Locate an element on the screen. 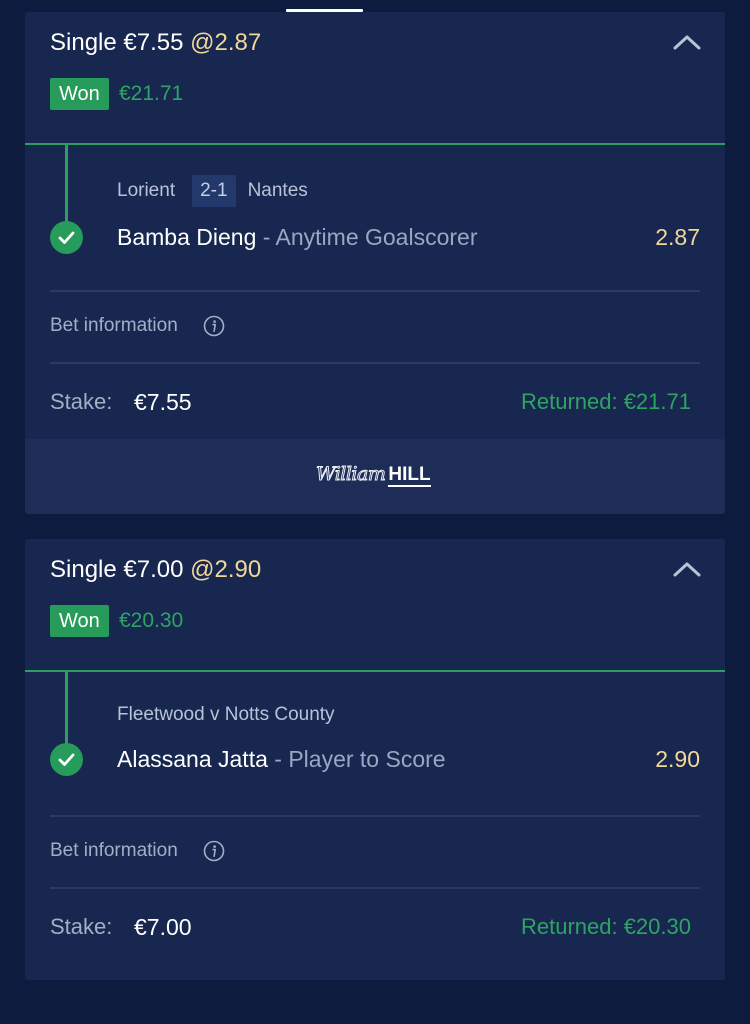 Image resolution: width=750 pixels, height=1024 pixels. logo-script-text: William is located at coordinates (350, 474).